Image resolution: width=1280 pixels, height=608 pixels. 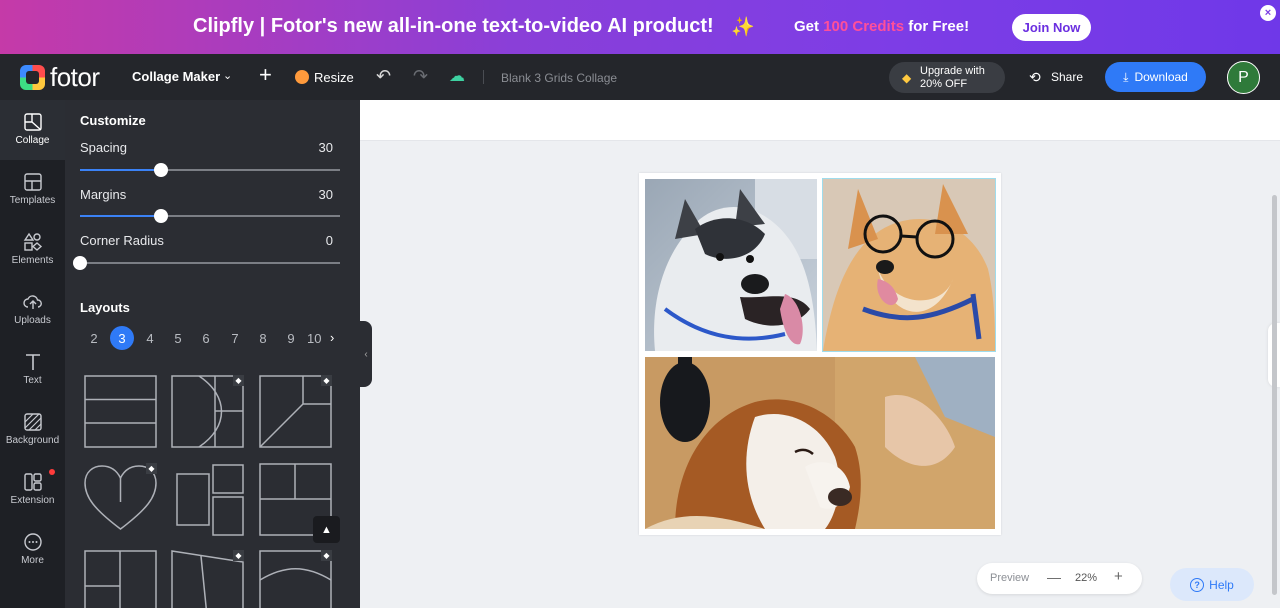 I want to click on margins-slider, so click(x=210, y=216).